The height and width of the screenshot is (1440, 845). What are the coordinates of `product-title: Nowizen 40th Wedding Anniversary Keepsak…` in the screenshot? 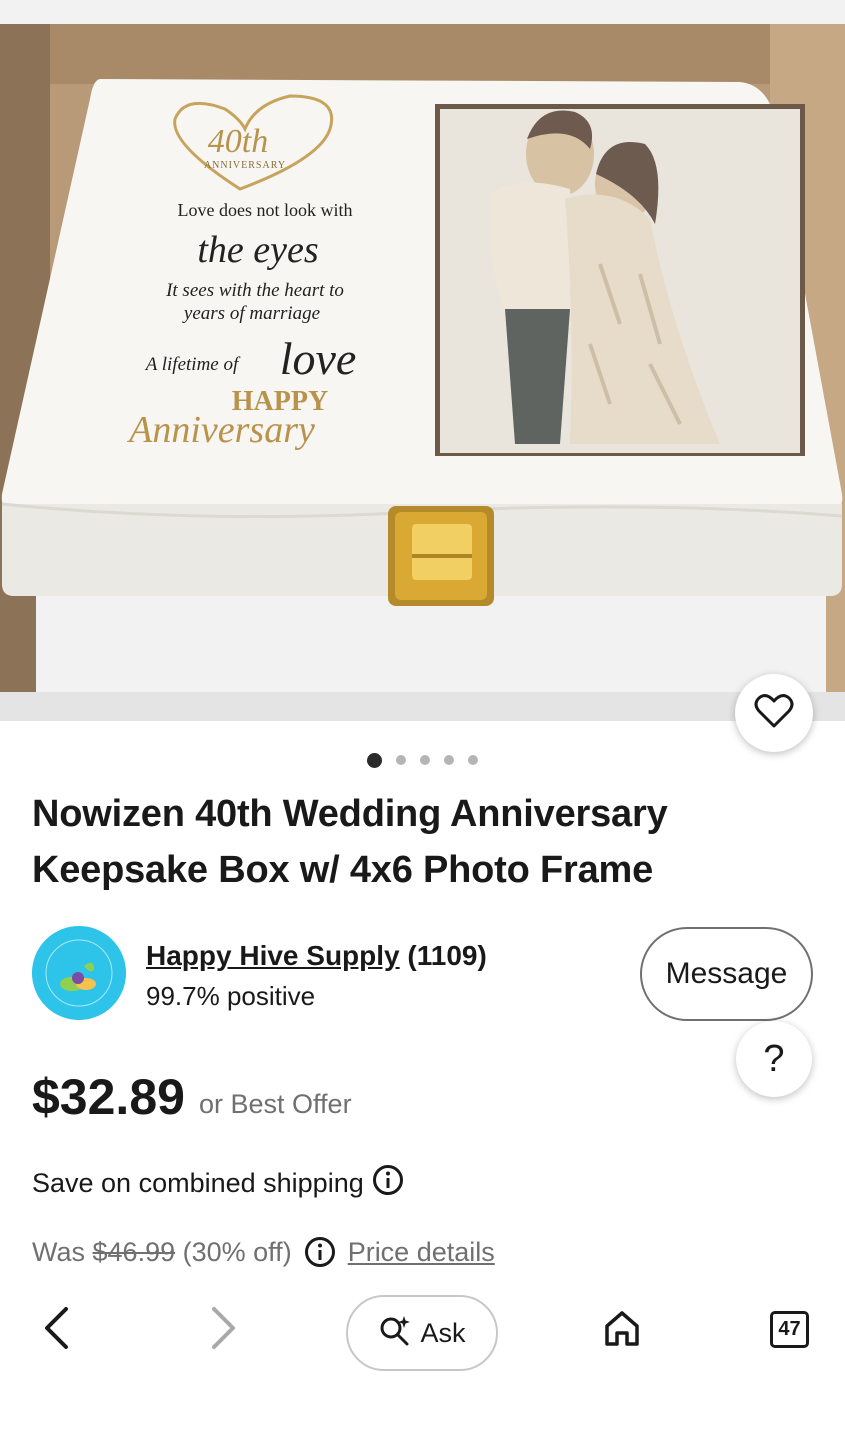 It's located at (350, 842).